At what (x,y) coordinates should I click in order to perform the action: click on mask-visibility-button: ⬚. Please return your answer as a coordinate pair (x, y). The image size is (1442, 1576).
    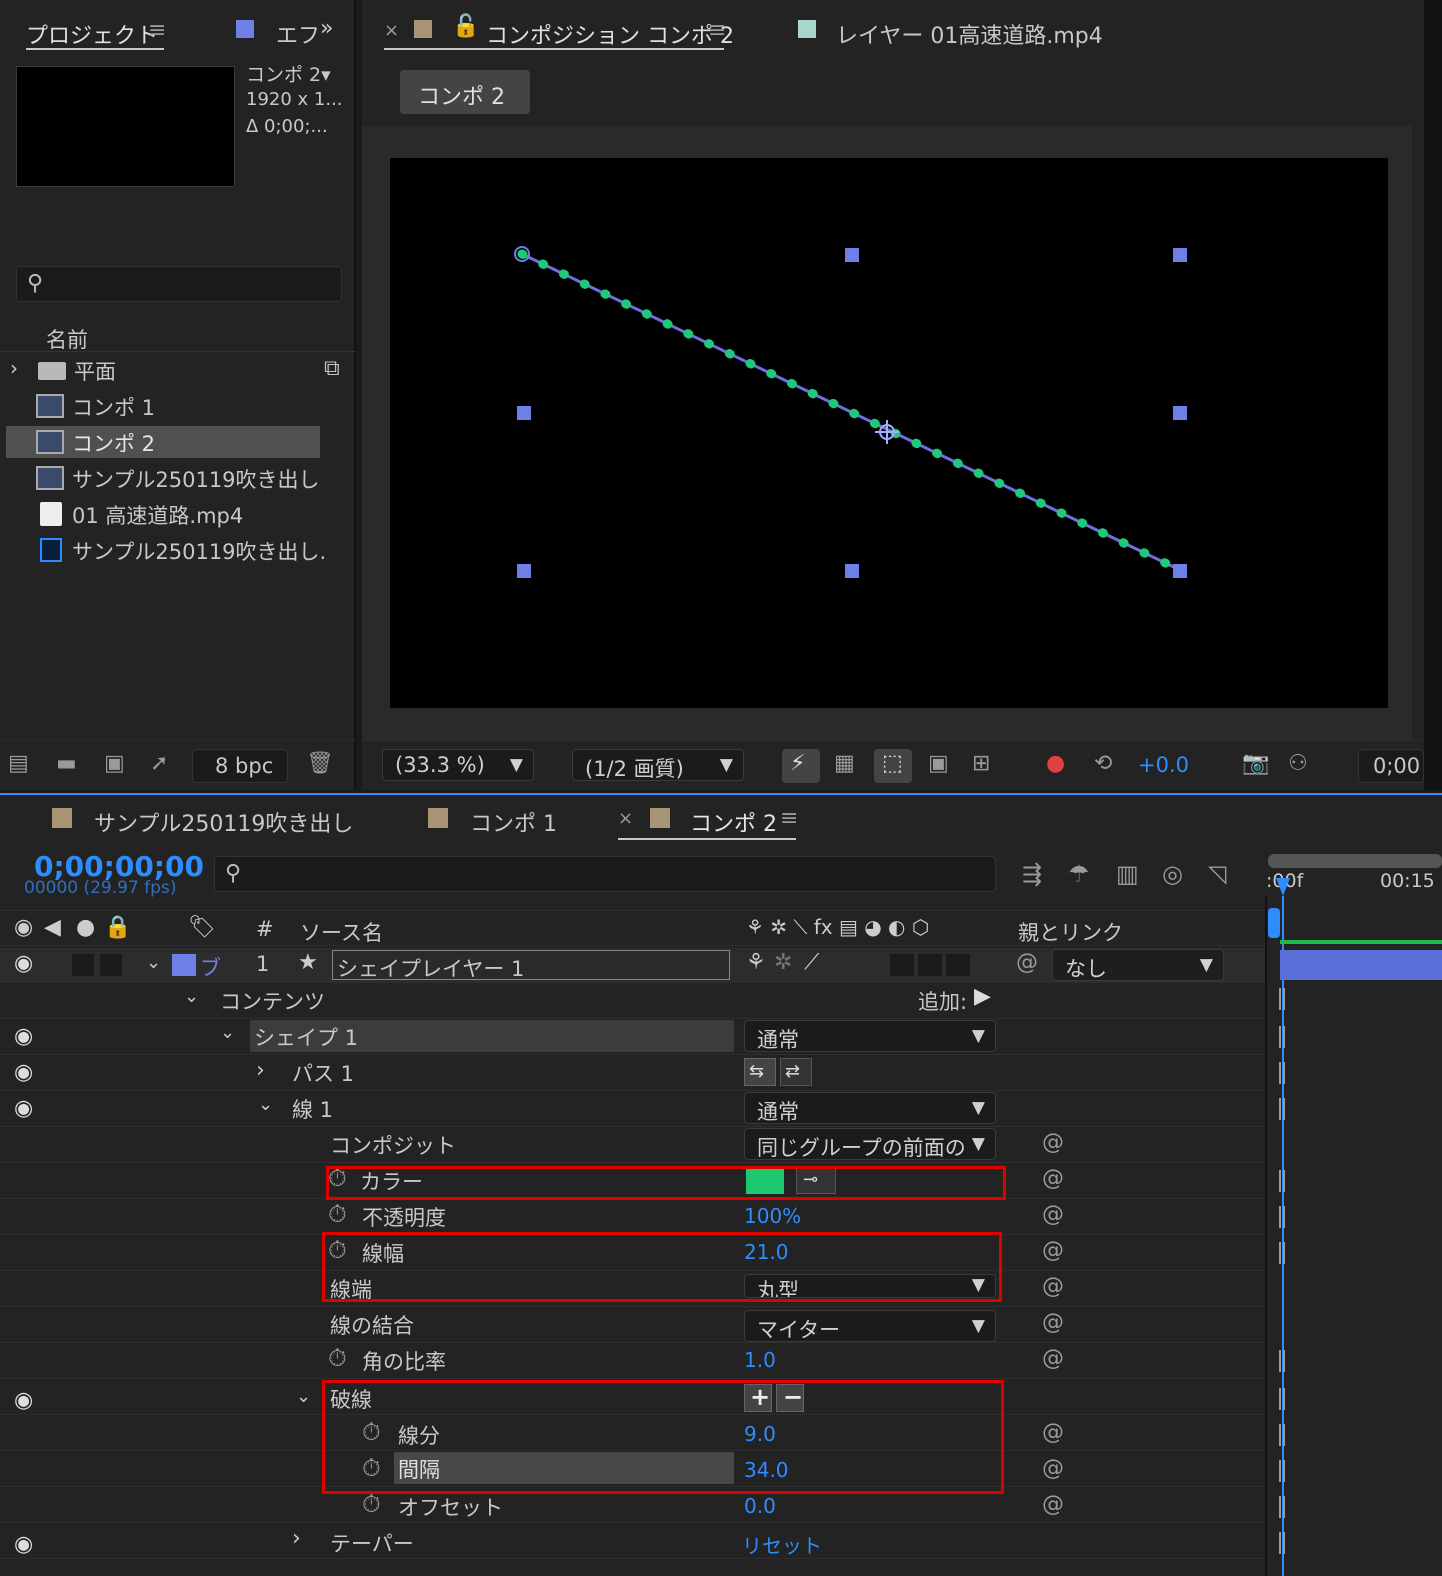
    Looking at the image, I should click on (893, 766).